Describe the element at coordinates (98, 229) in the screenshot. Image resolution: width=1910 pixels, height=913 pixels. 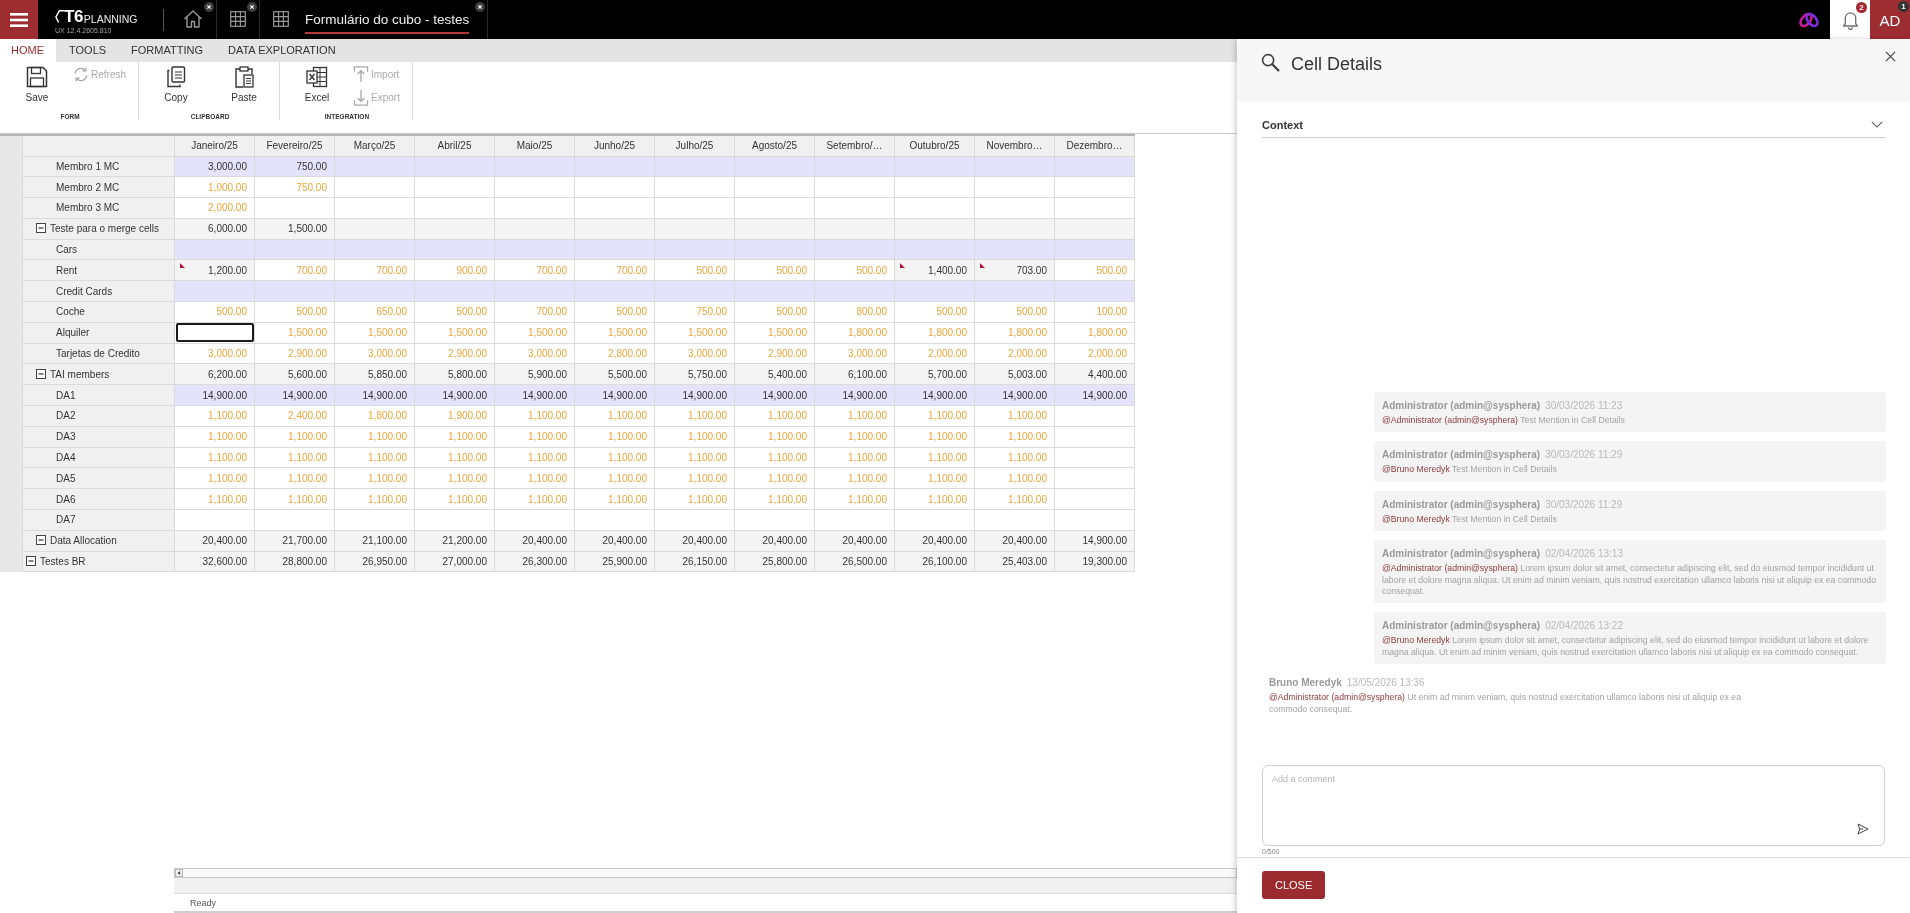
I see `row-header: Teste para o merge cells` at that location.